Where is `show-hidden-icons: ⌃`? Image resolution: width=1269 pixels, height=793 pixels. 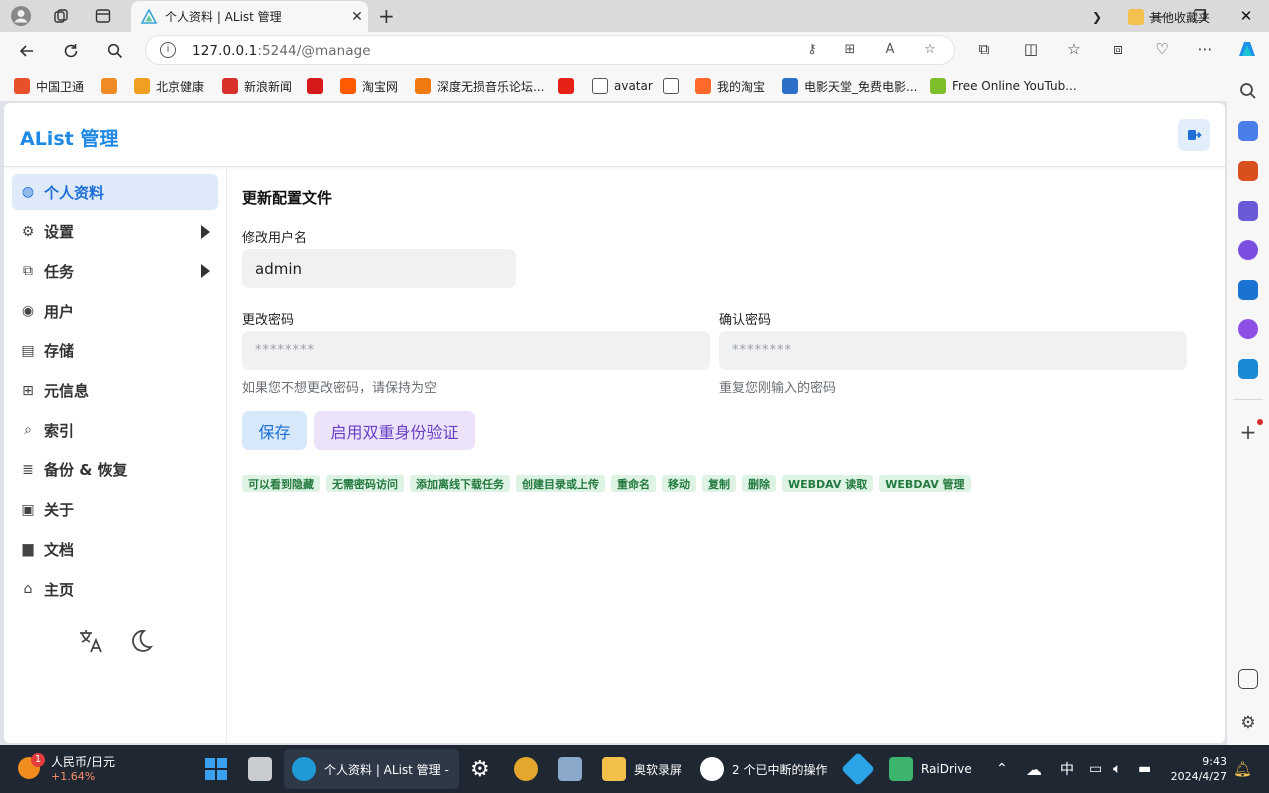
show-hidden-icons: ⌃ is located at coordinates (1002, 769).